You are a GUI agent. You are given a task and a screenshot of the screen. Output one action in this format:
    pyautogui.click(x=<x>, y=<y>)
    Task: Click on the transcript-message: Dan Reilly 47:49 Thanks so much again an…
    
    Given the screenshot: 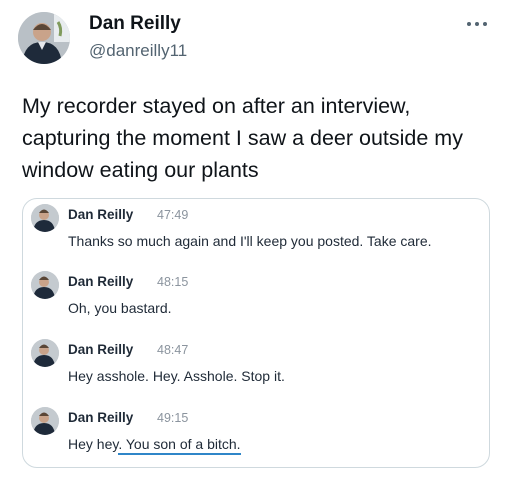 What is the action you would take?
    pyautogui.click(x=256, y=230)
    